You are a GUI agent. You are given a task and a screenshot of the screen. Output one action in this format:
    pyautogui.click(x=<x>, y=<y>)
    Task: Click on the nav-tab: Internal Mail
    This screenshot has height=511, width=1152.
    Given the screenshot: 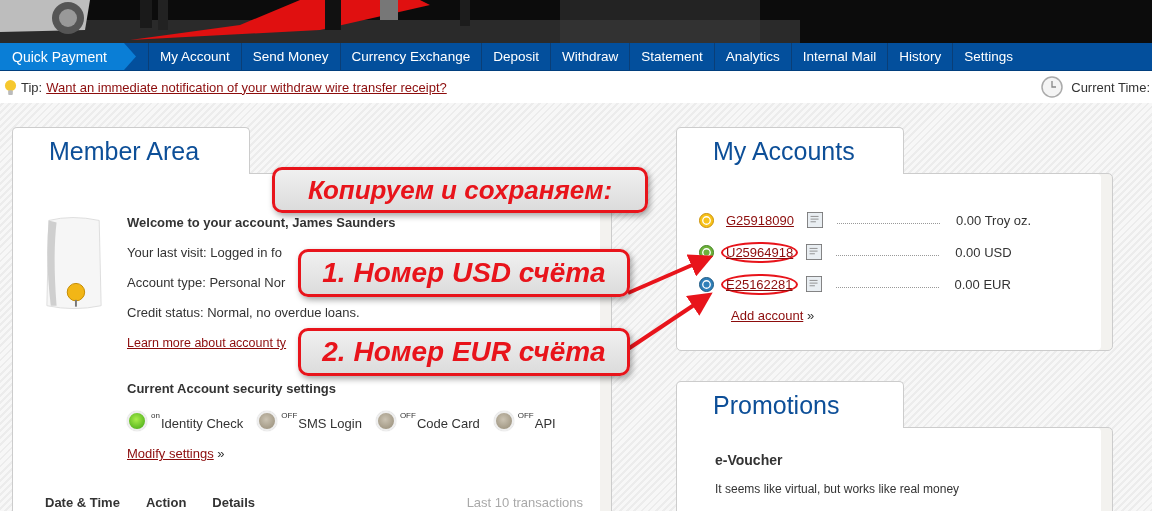 What is the action you would take?
    pyautogui.click(x=839, y=56)
    